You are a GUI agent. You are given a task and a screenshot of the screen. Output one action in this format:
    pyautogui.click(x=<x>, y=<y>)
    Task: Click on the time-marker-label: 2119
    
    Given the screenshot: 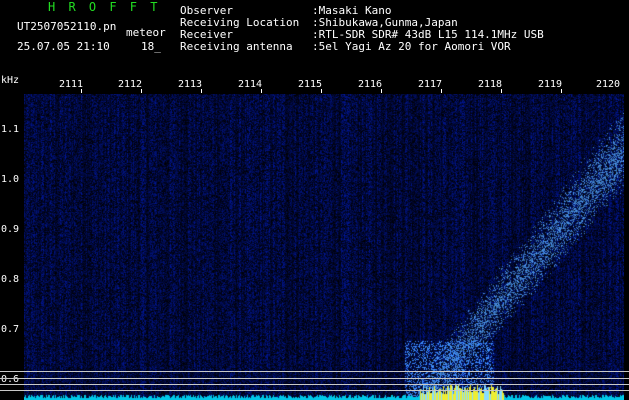 What is the action you would take?
    pyautogui.click(x=550, y=84)
    